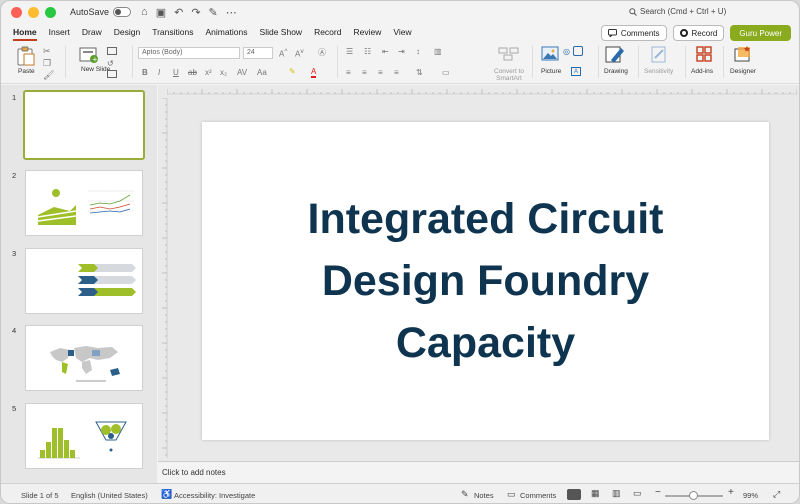 This screenshot has width=800, height=504. Describe the element at coordinates (110, 63) in the screenshot. I see `reset-icon: ↺` at that location.